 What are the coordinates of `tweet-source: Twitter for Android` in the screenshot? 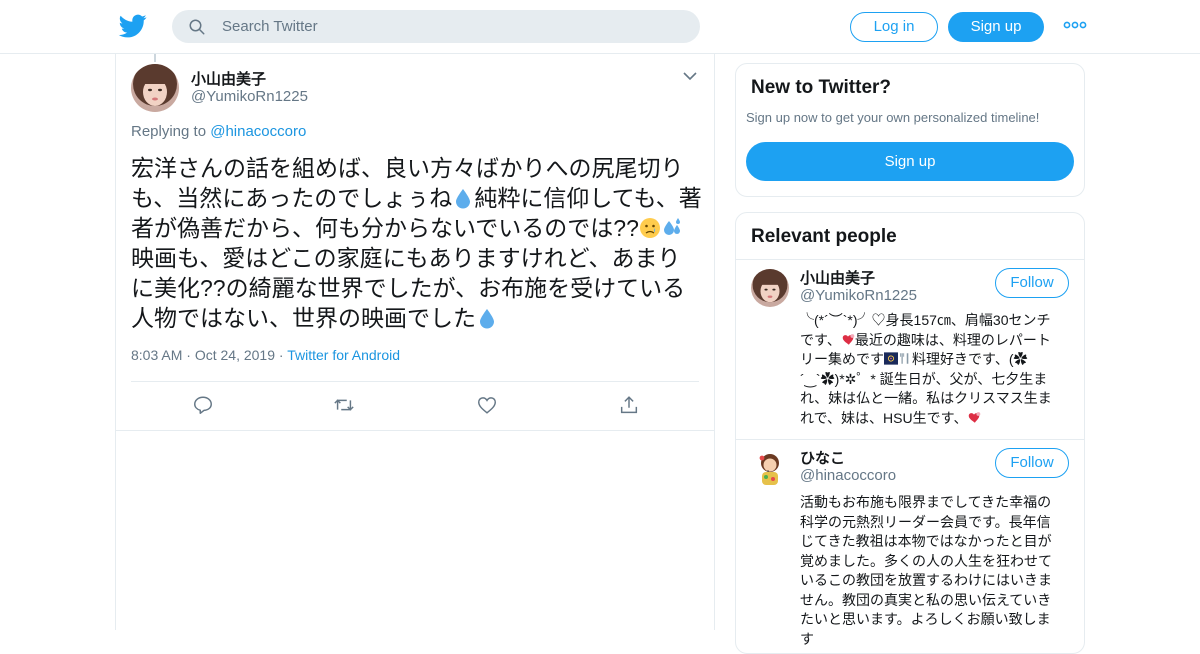 It's located at (343, 355).